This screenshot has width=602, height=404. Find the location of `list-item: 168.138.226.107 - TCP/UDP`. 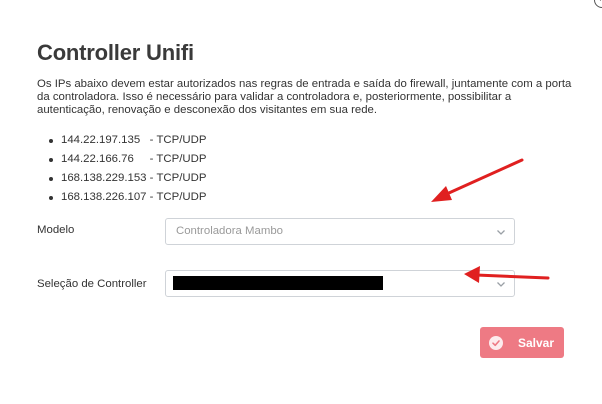

list-item: 168.138.226.107 - TCP/UDP is located at coordinates (121, 197).